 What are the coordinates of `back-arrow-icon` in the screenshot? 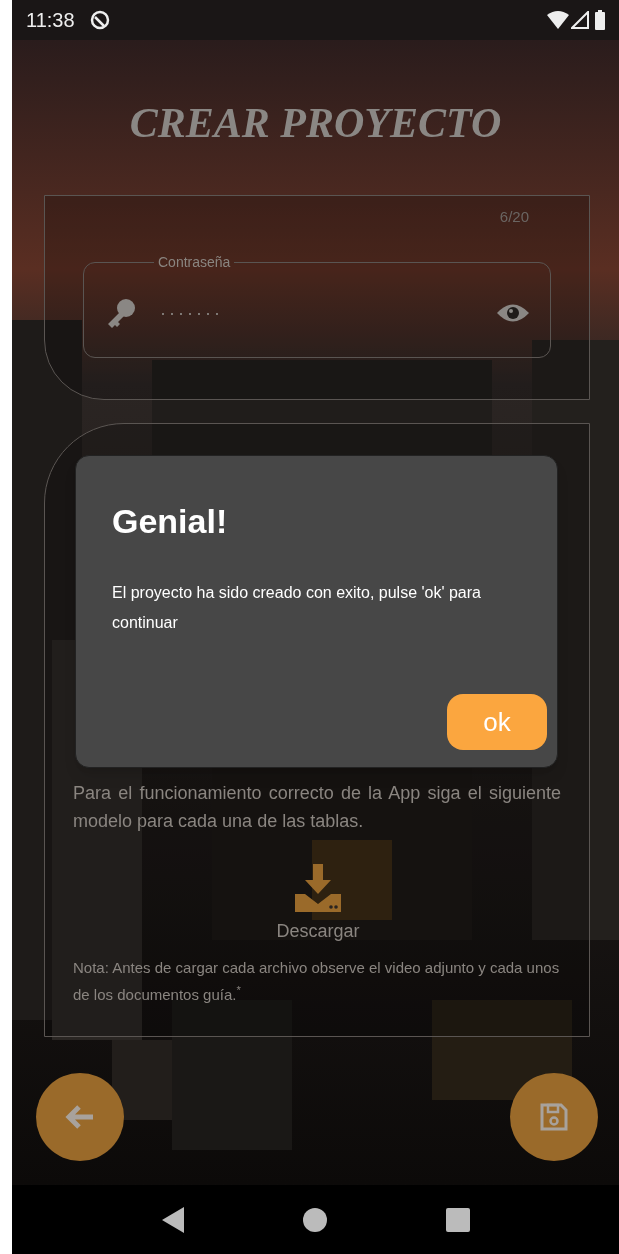 It's located at (80, 1117).